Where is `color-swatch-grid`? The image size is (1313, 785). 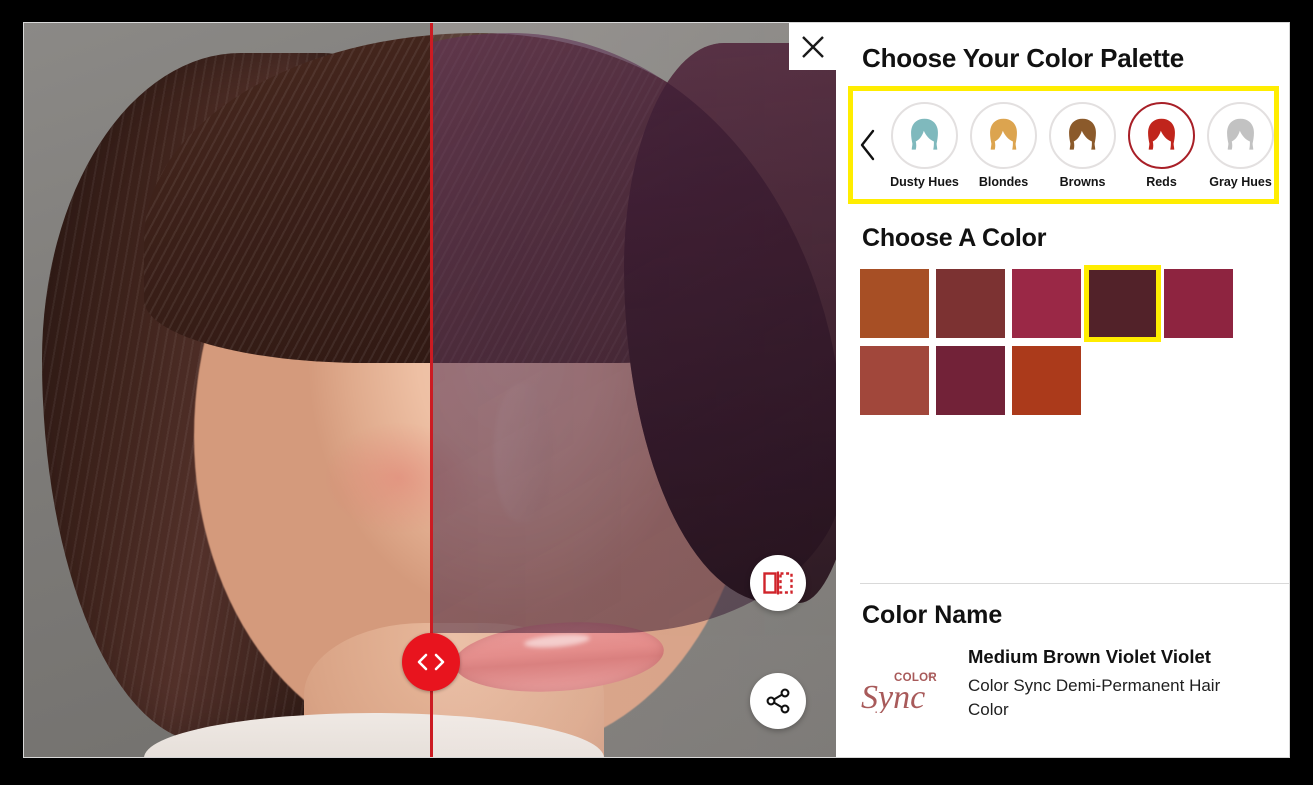
color-swatch-grid is located at coordinates (1036, 334).